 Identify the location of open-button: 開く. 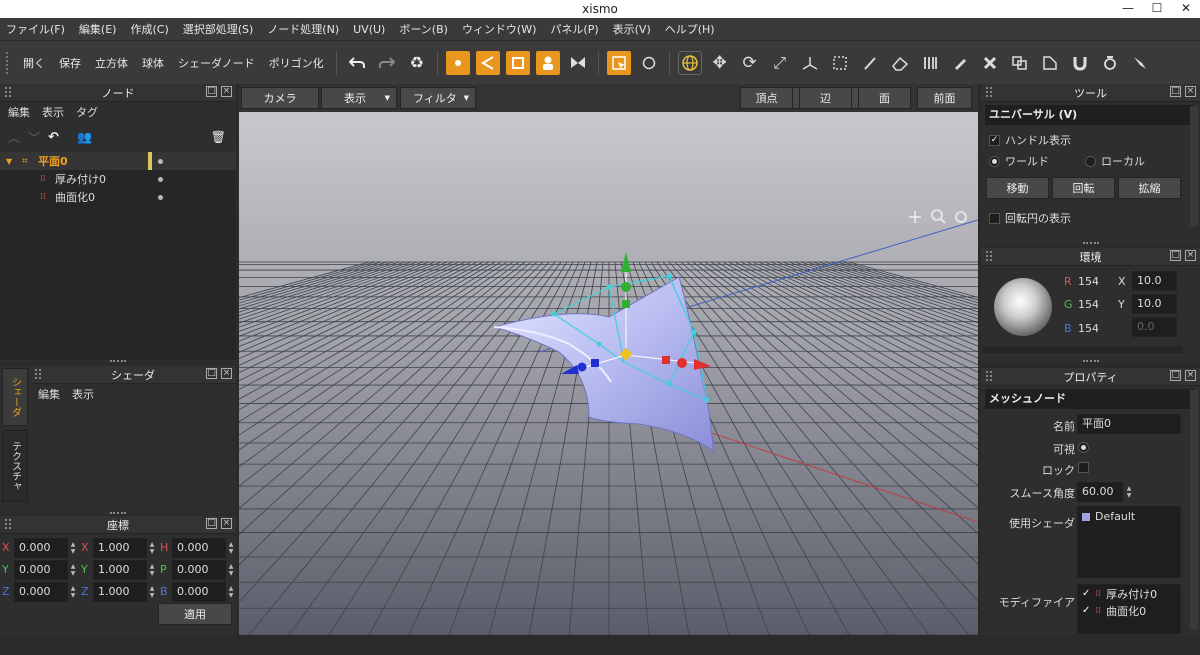
(34, 63).